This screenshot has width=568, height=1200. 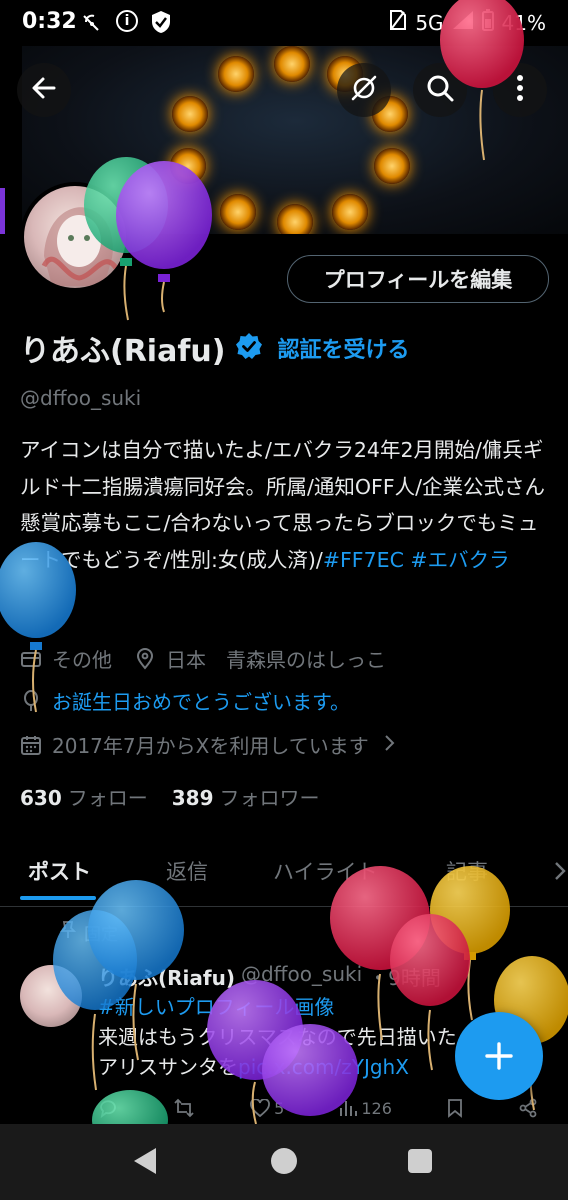 I want to click on no-sync-icon, so click(x=364, y=90).